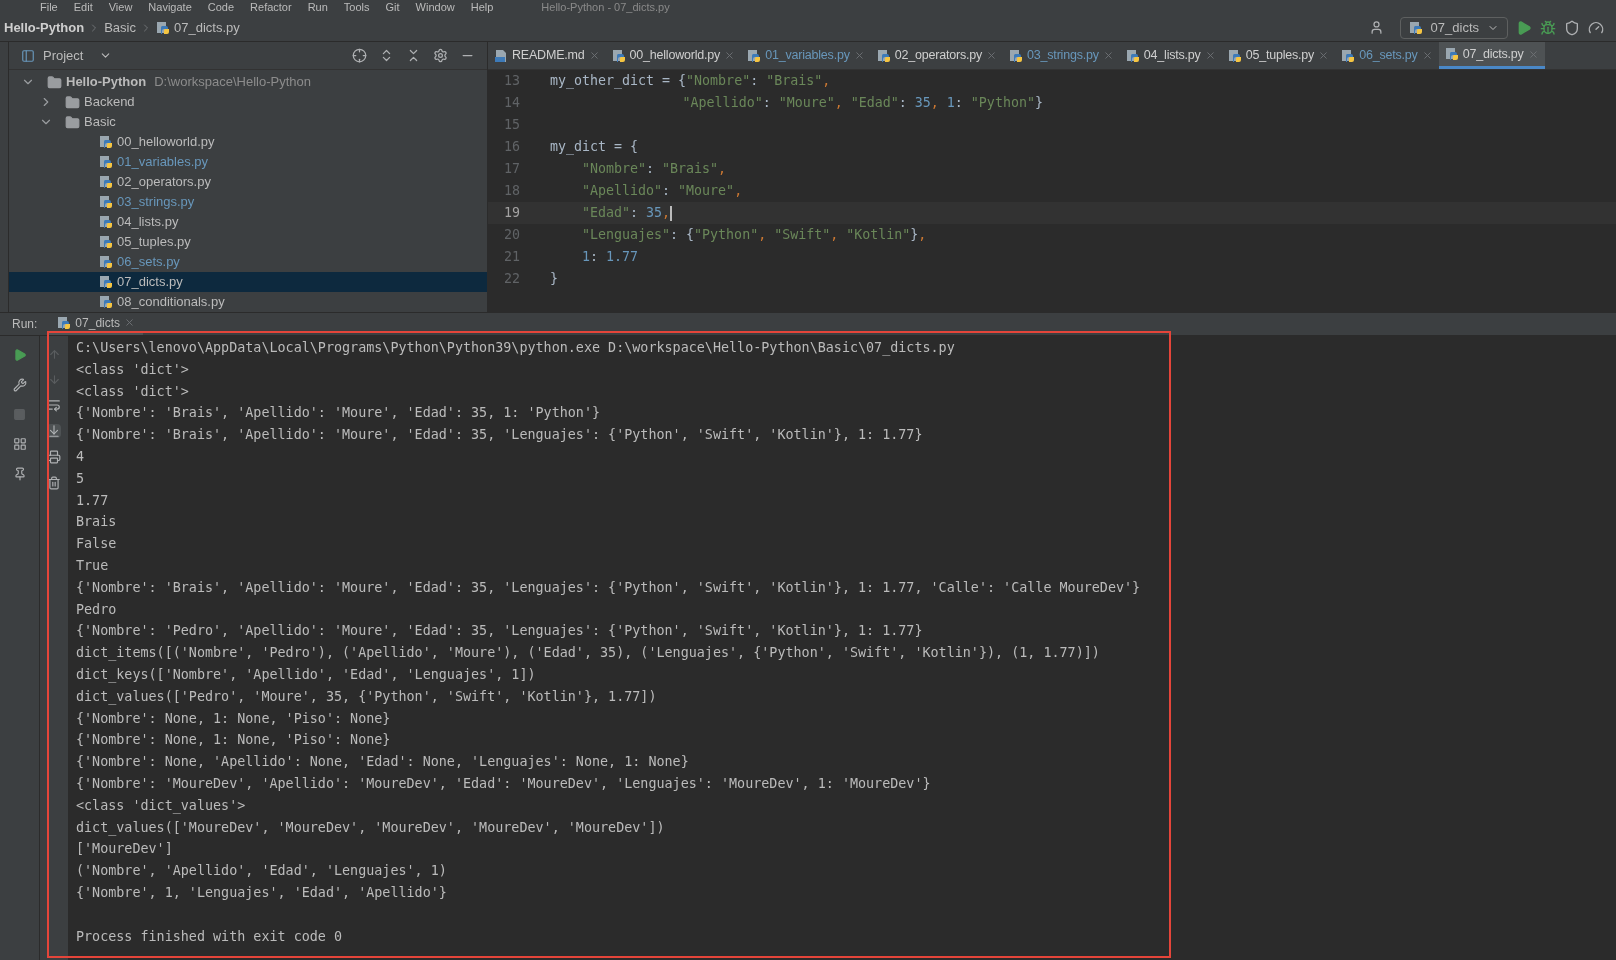 This screenshot has height=960, width=1616. I want to click on tree-file-row: 01_variables.py, so click(248, 162).